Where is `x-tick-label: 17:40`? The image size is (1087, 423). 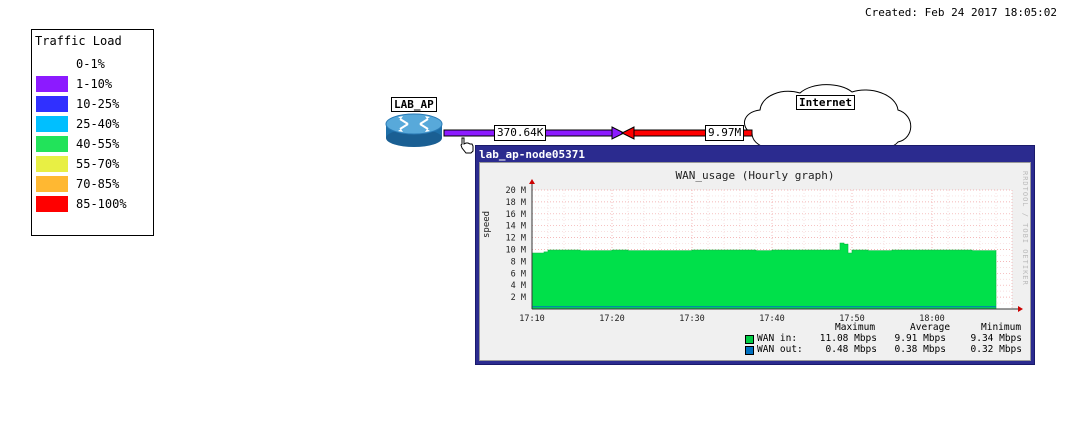 x-tick-label: 17:40 is located at coordinates (772, 319).